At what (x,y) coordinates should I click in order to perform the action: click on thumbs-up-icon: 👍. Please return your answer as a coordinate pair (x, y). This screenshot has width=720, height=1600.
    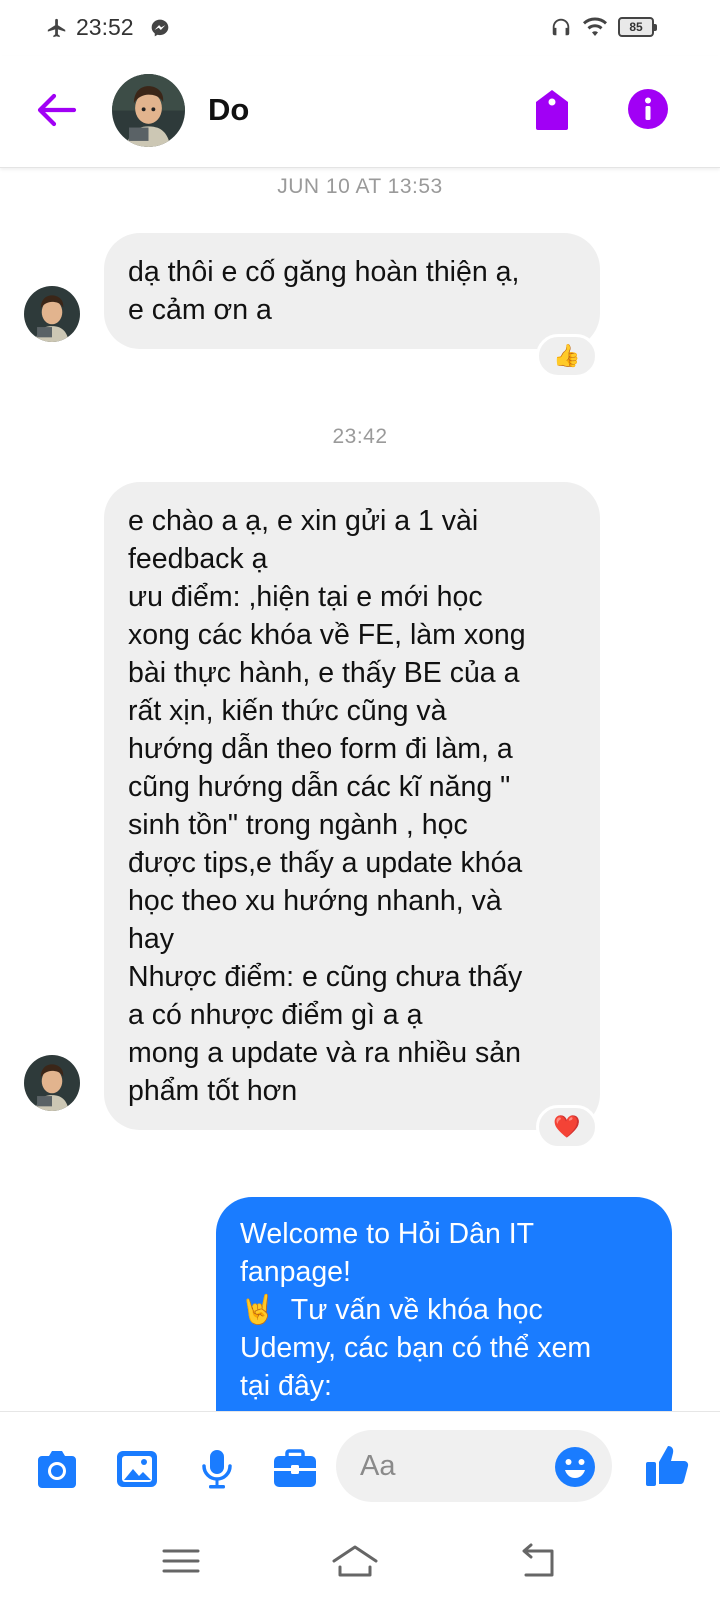
    Looking at the image, I should click on (567, 355).